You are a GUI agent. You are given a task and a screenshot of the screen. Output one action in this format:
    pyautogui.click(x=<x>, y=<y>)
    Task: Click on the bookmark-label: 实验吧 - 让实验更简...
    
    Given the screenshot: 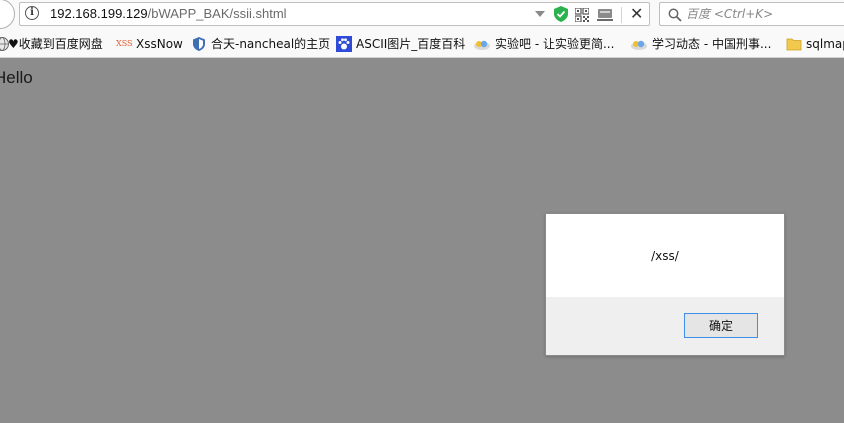 What is the action you would take?
    pyautogui.click(x=555, y=44)
    